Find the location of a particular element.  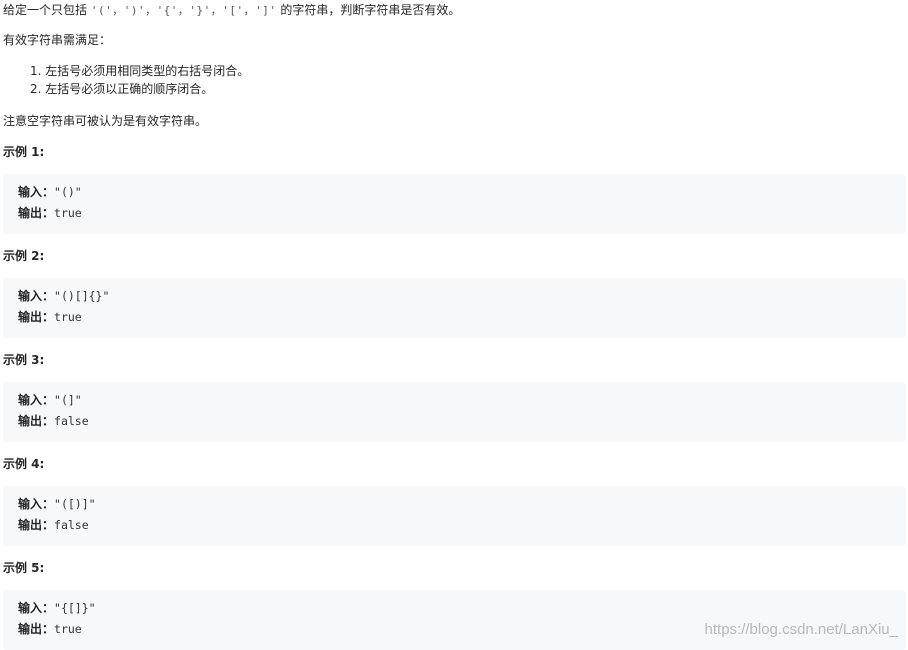

input-value: "(]" is located at coordinates (68, 400).